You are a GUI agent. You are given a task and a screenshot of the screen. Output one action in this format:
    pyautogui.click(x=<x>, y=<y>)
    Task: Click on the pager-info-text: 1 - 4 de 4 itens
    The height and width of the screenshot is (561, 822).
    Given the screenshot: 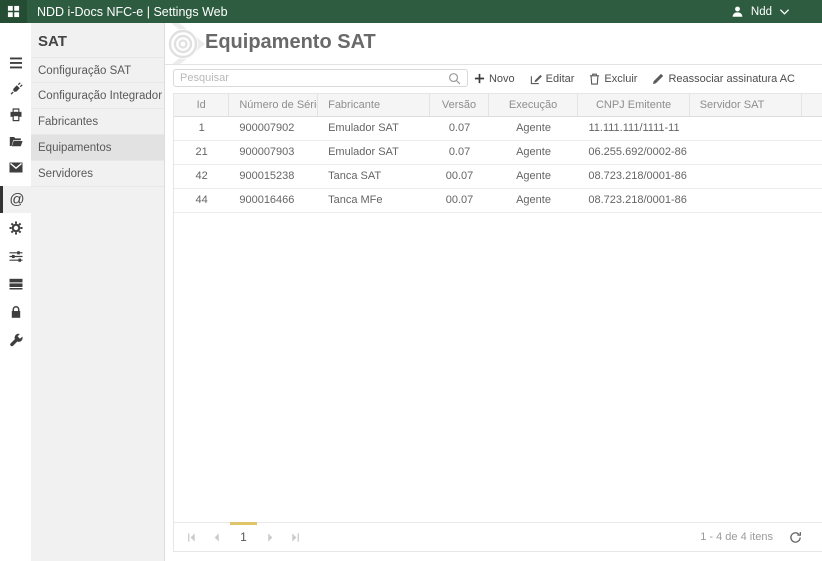 What is the action you would take?
    pyautogui.click(x=736, y=537)
    